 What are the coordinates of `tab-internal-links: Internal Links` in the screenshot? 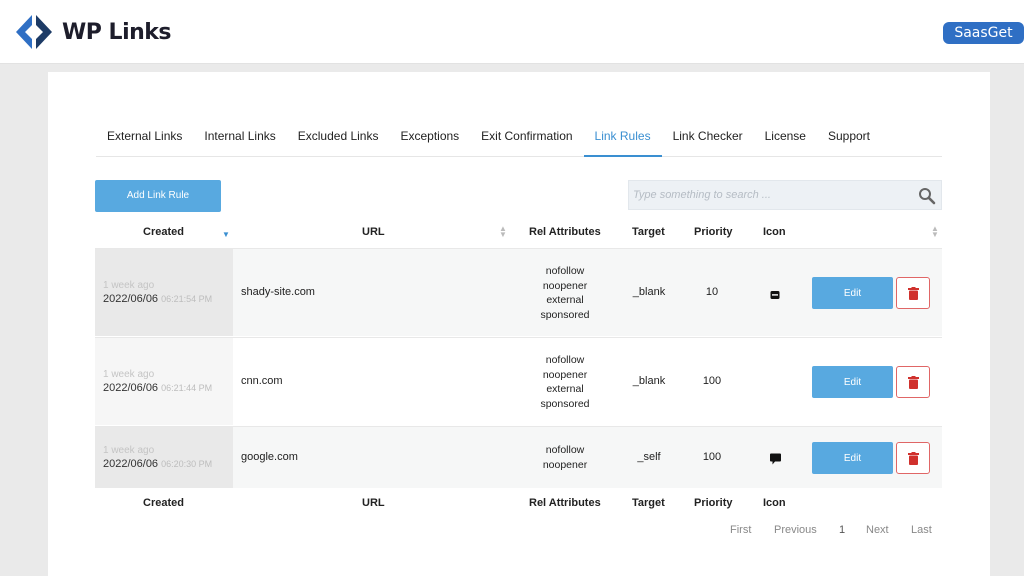 It's located at (239, 137).